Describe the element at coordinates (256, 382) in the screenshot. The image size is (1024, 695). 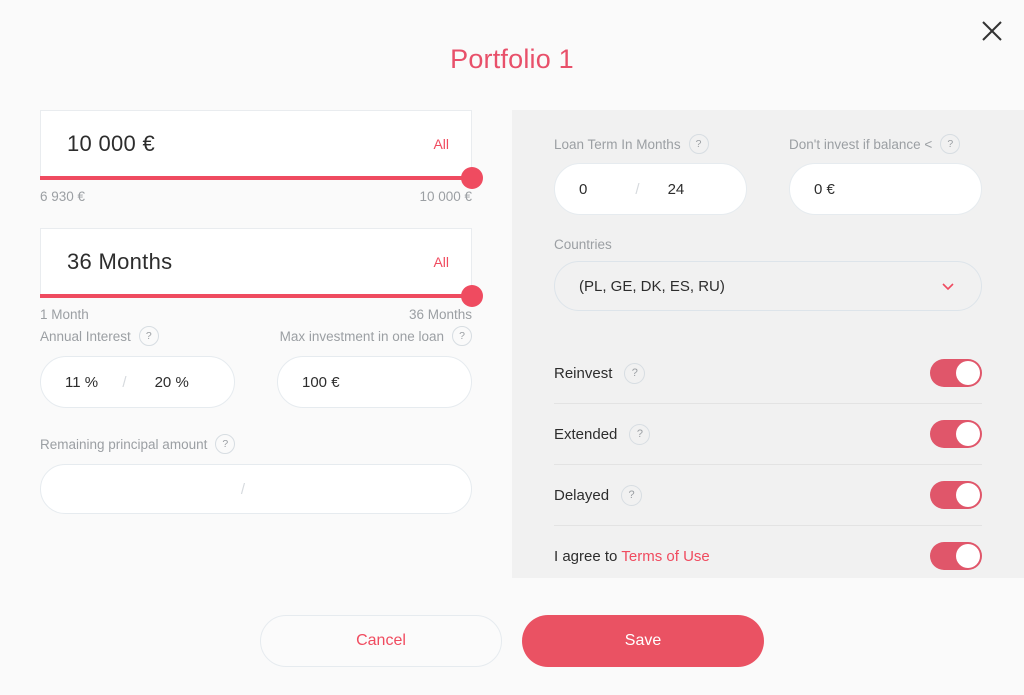
I see `left-inputs-row: 11 % / 20 % 100 €` at that location.